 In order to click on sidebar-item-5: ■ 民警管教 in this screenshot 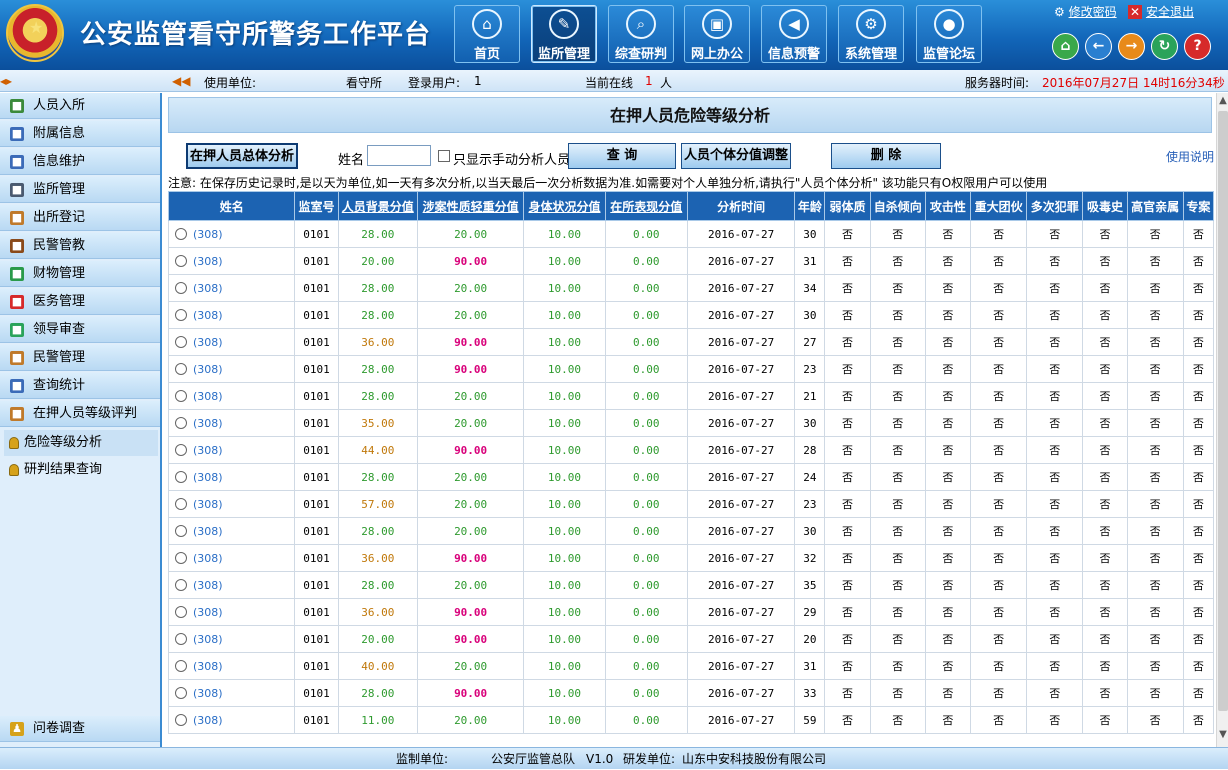, I will do `click(80, 246)`.